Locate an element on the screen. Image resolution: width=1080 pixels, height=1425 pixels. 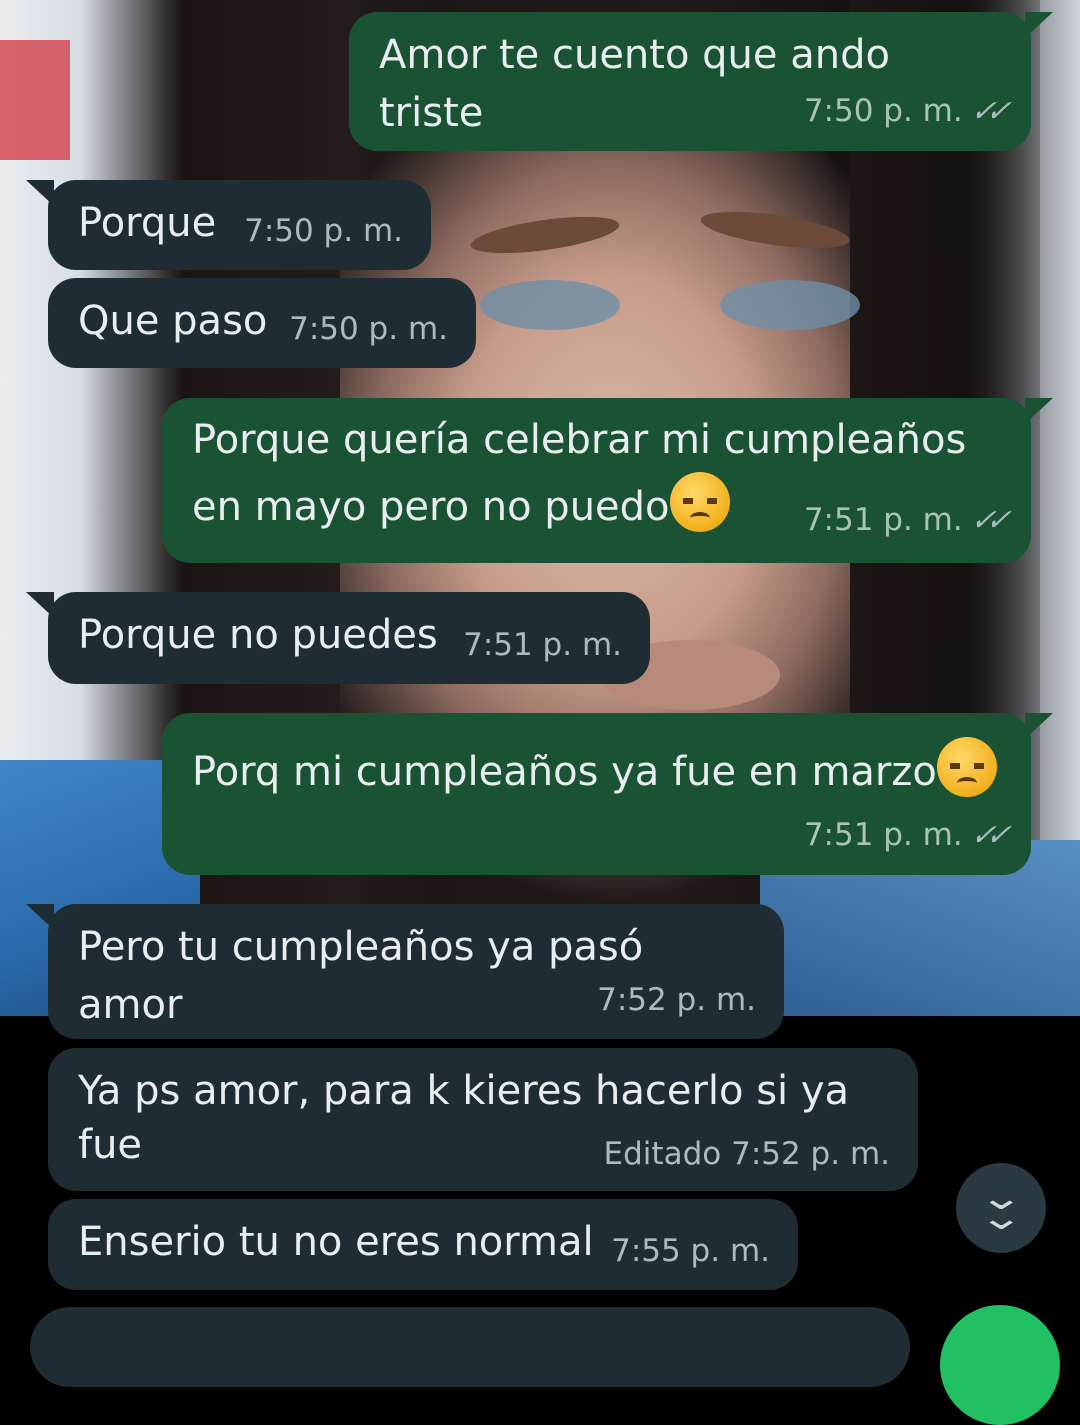
scroll-to-bottom-button: ⌄ ⌄ is located at coordinates (1001, 1208).